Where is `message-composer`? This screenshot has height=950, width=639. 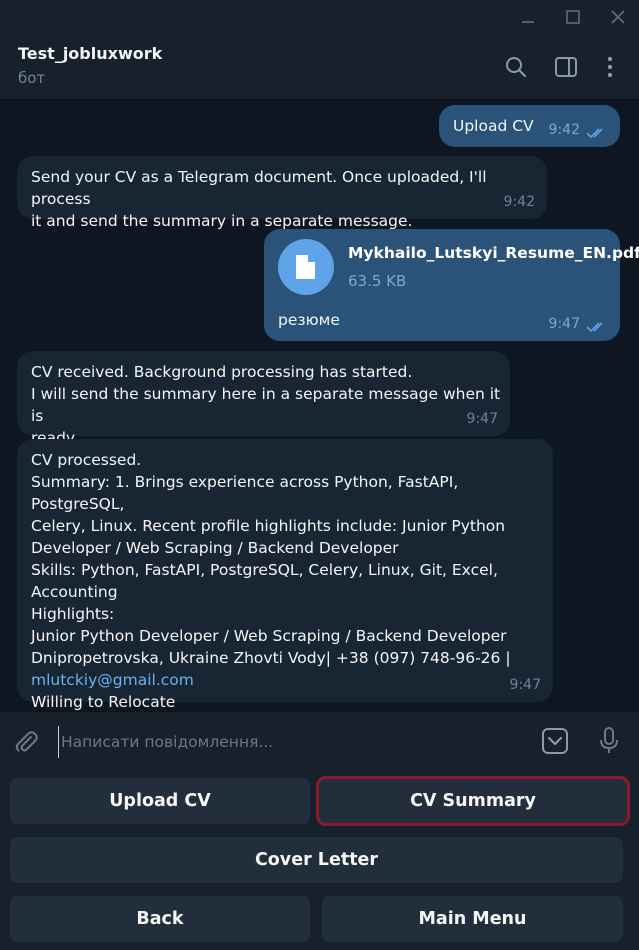 message-composer is located at coordinates (319, 740).